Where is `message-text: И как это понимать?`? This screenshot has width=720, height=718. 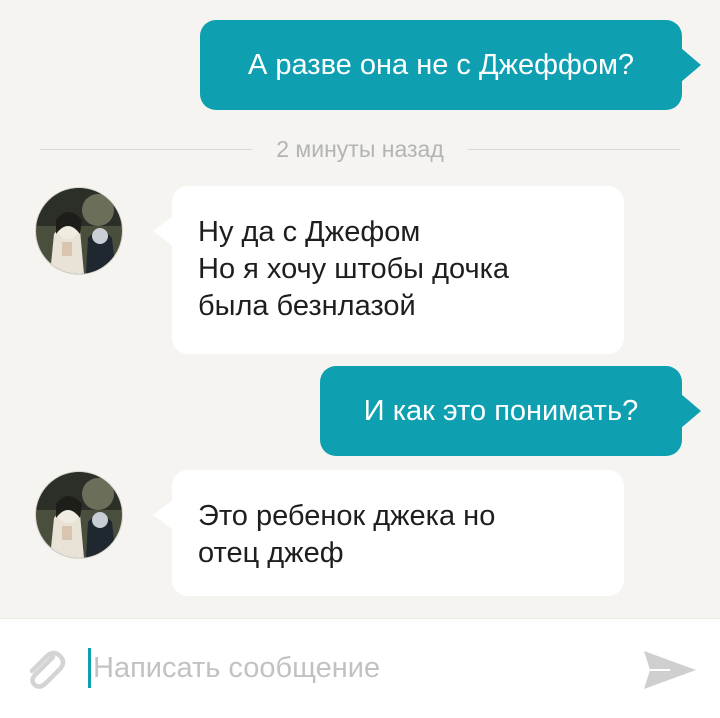 message-text: И как это понимать? is located at coordinates (501, 410).